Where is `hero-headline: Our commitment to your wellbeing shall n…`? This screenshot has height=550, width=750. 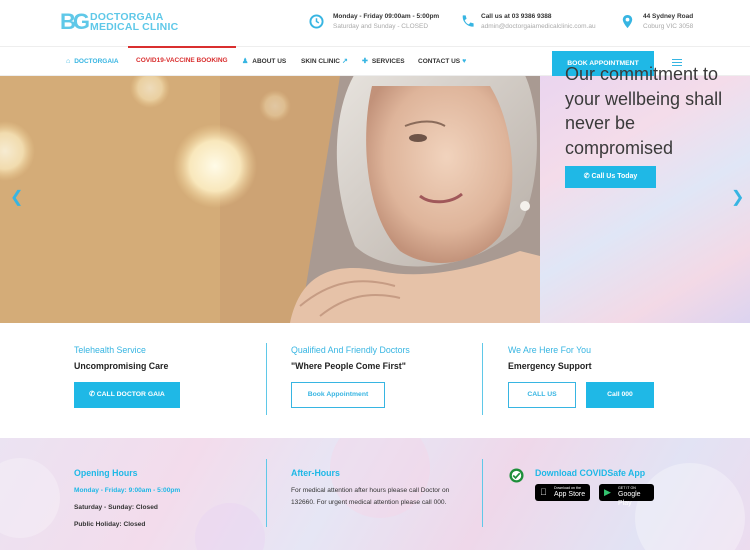 hero-headline: Our commitment to your wellbeing shall n… is located at coordinates (644, 111).